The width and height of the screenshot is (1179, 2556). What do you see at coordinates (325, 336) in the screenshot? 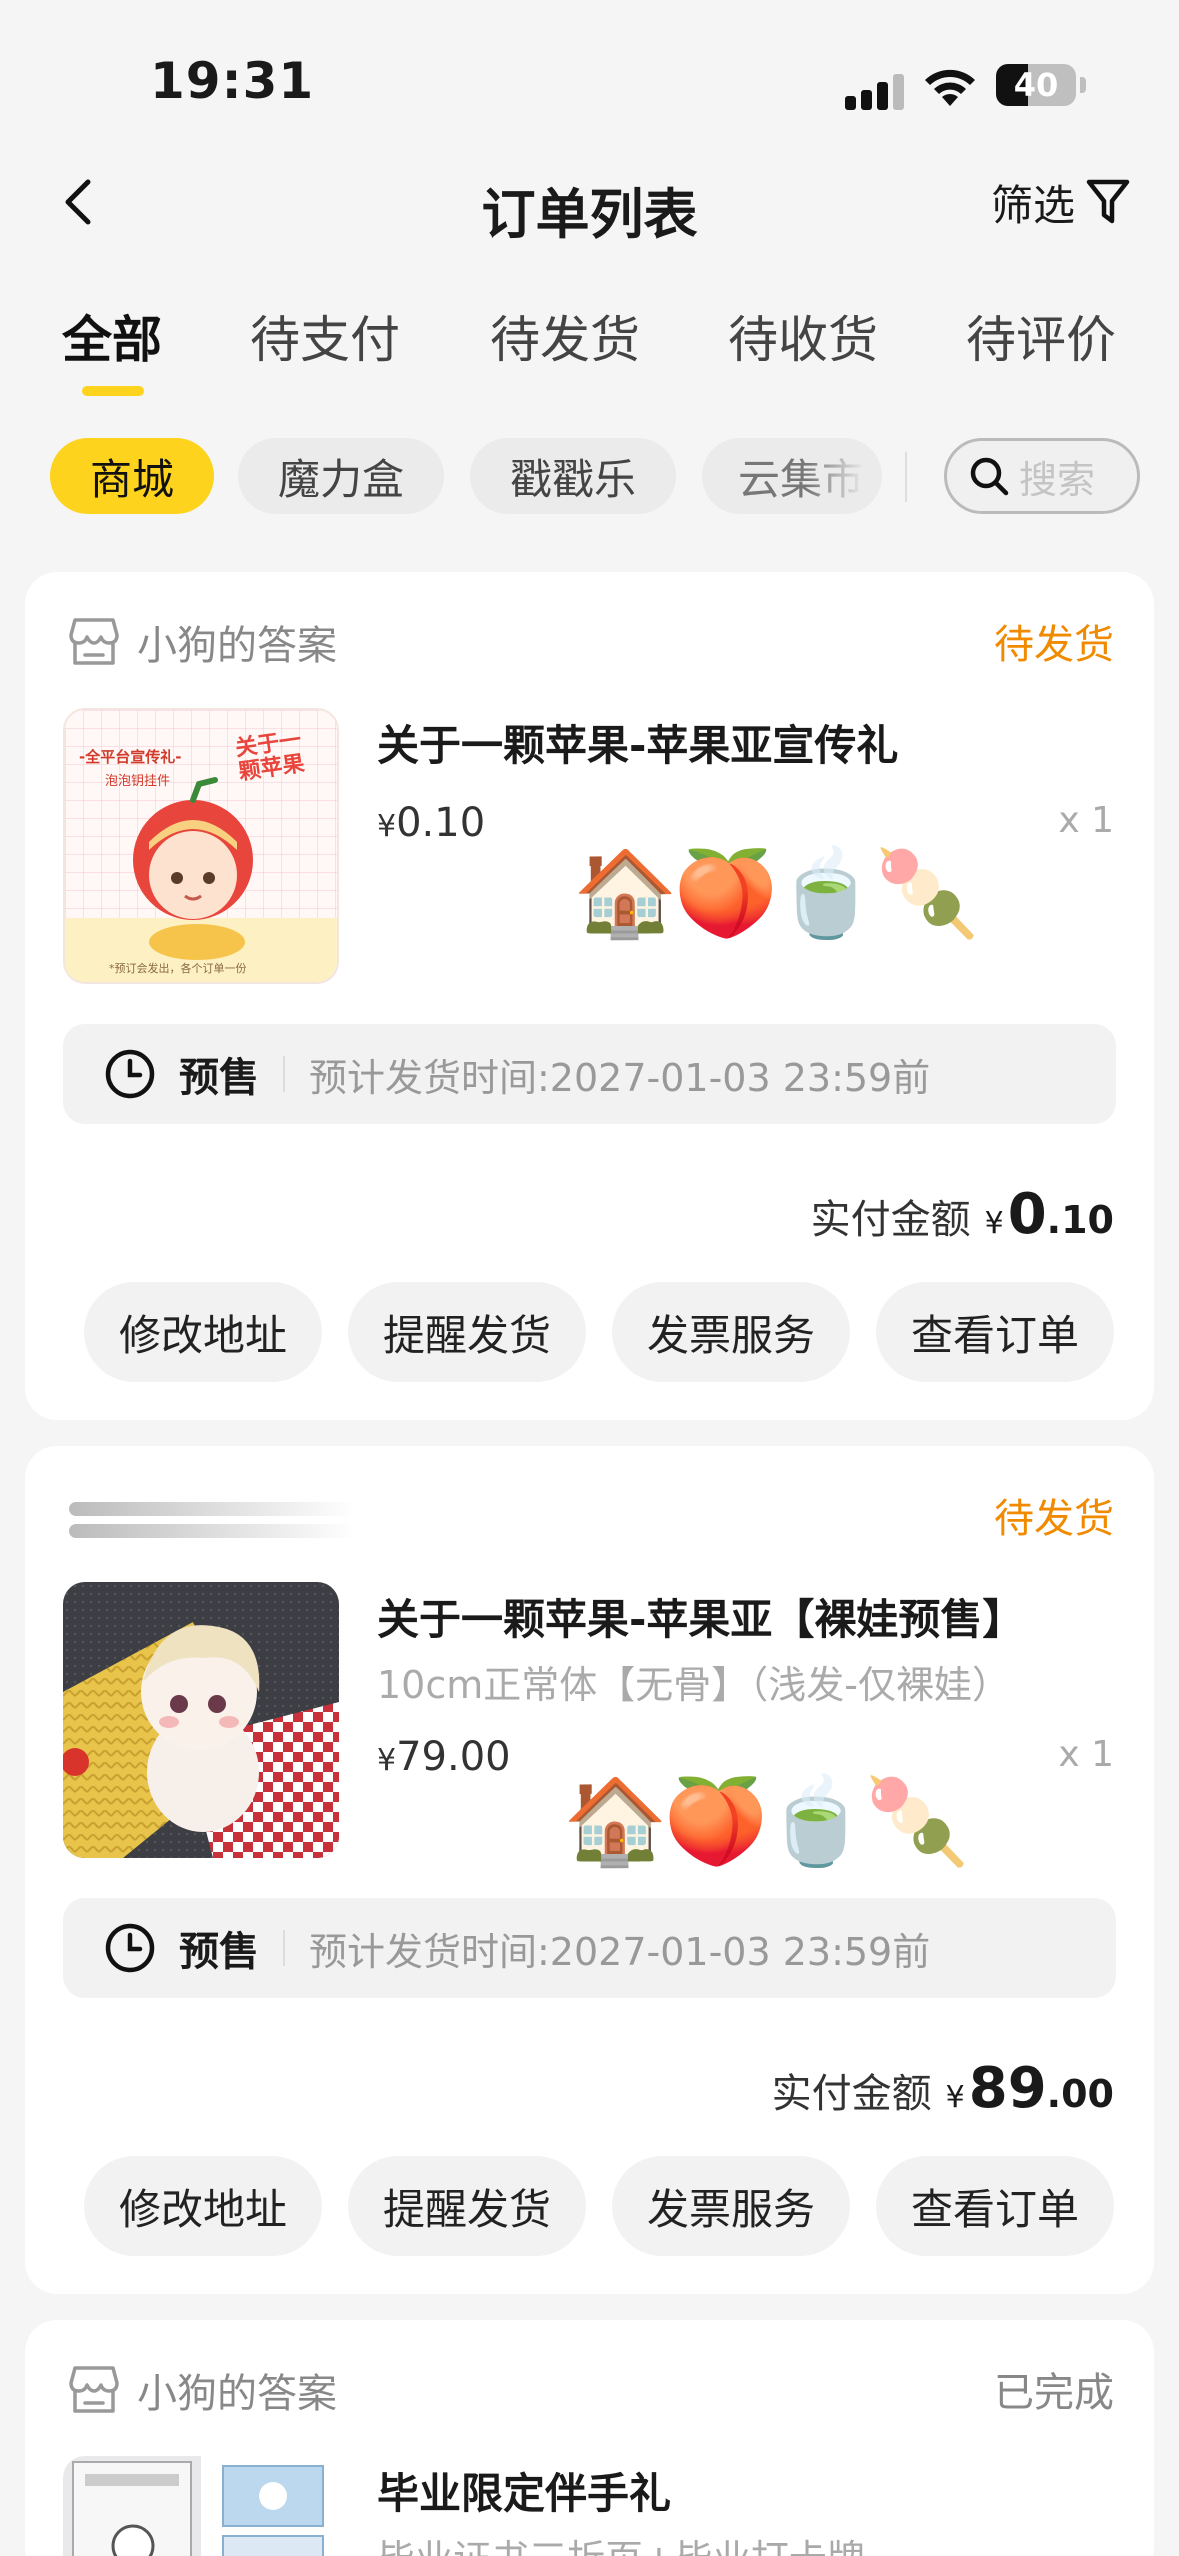
I see `tab-pending-payment: 待支付` at bounding box center [325, 336].